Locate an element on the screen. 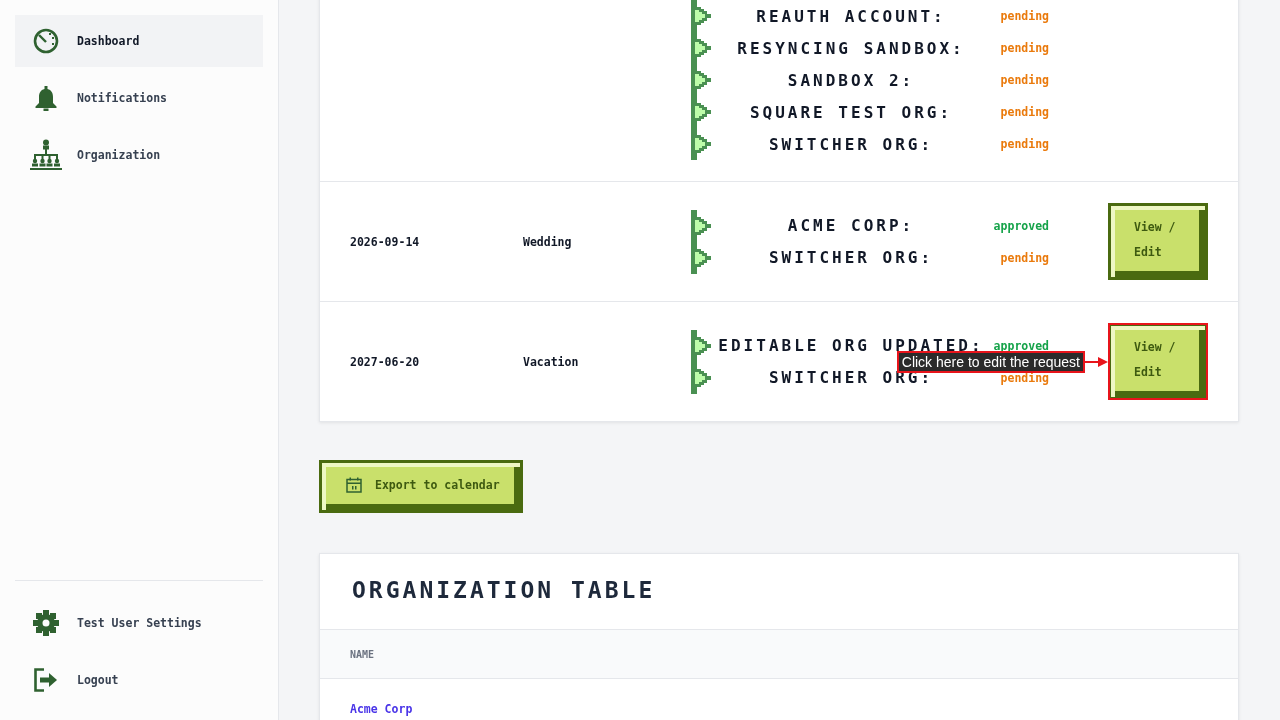 The height and width of the screenshot is (720, 1280). org-name: REAUTH ACCOUNT: is located at coordinates (851, 16).